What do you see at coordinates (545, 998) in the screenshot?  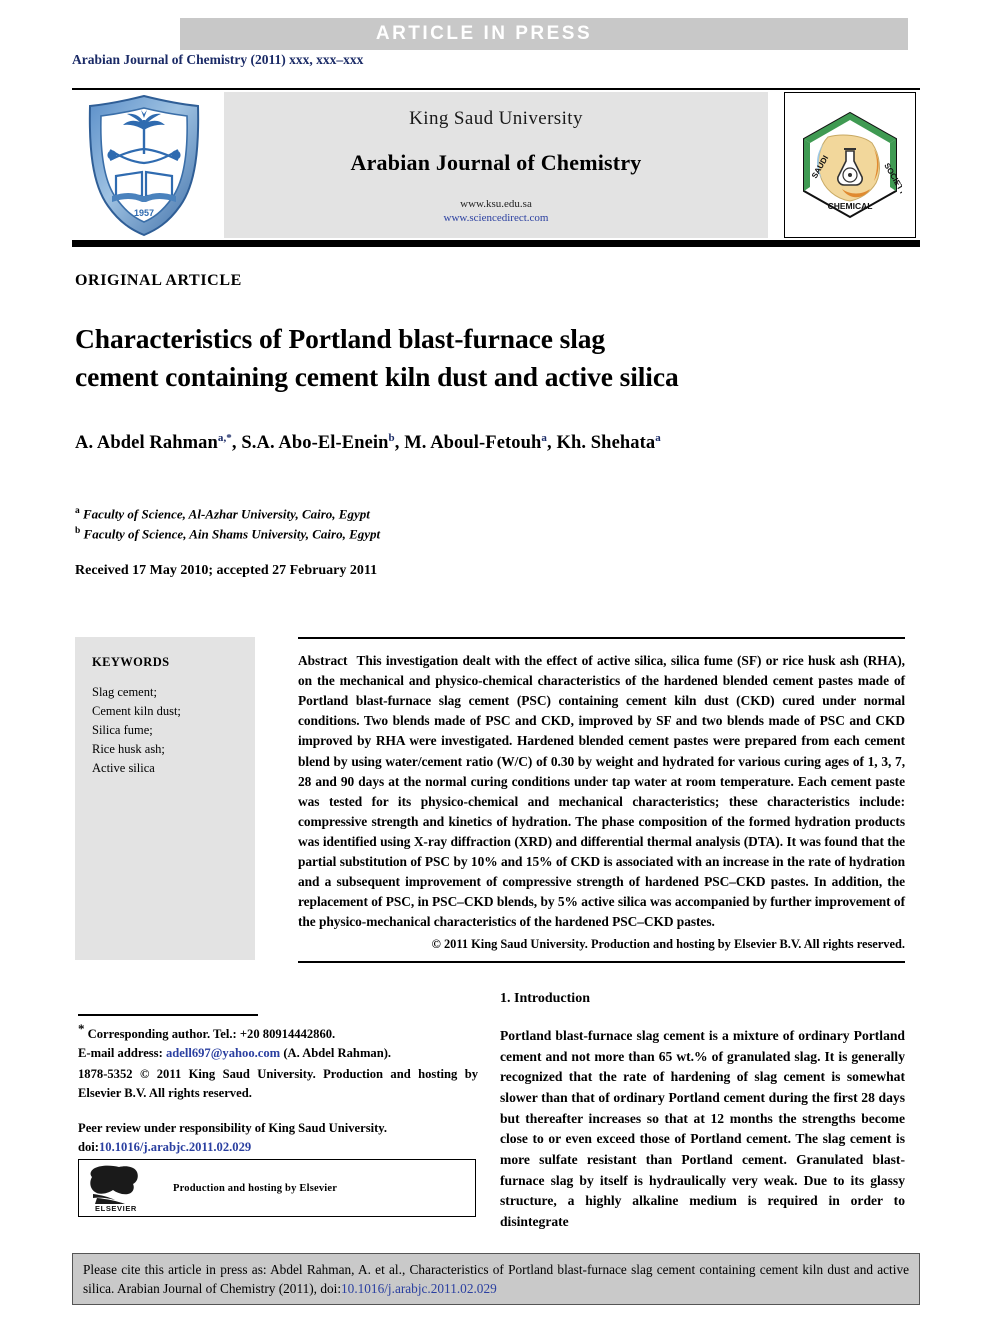 I see `section-heading-introduction: 1. Introduction` at bounding box center [545, 998].